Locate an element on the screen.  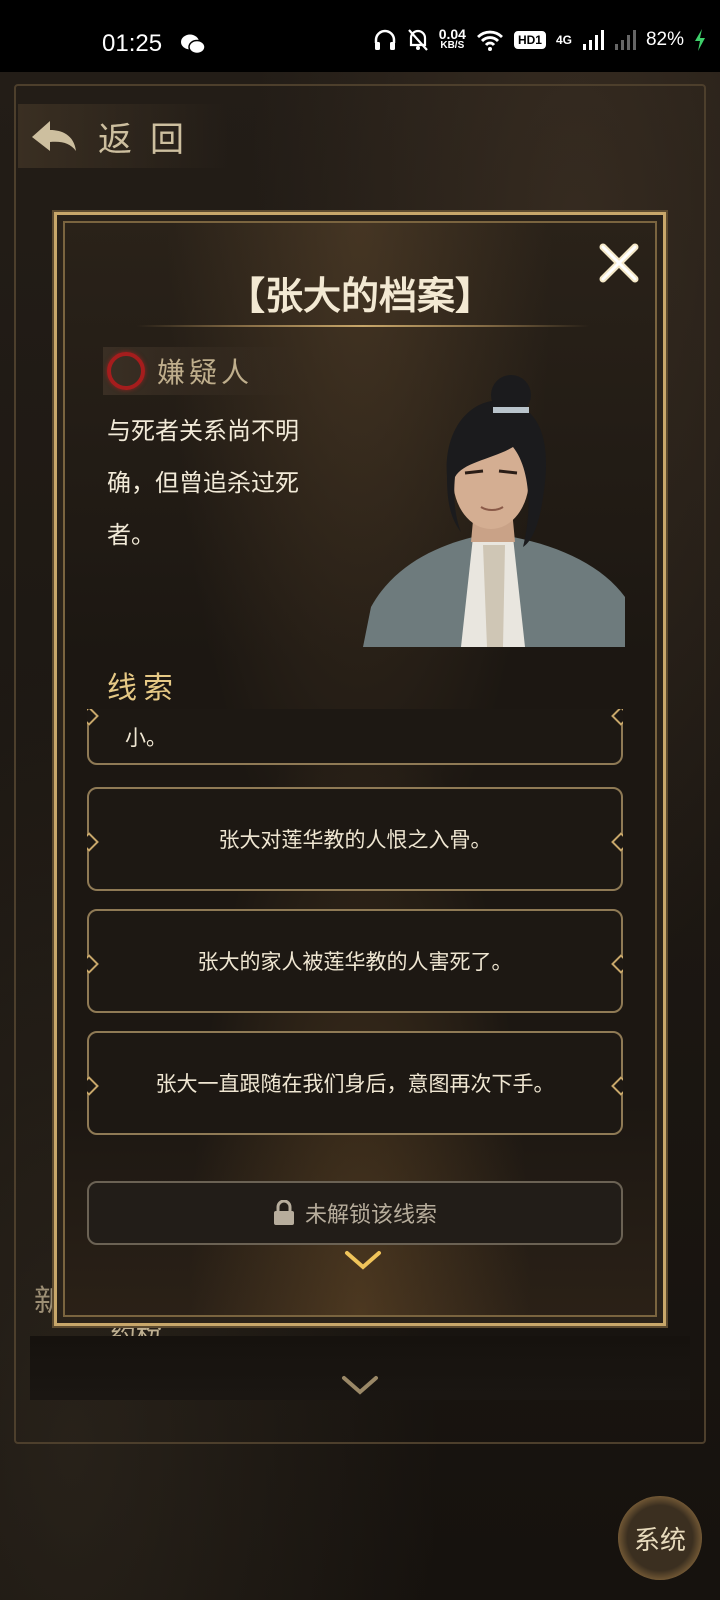
title-divider is located at coordinates (363, 326).